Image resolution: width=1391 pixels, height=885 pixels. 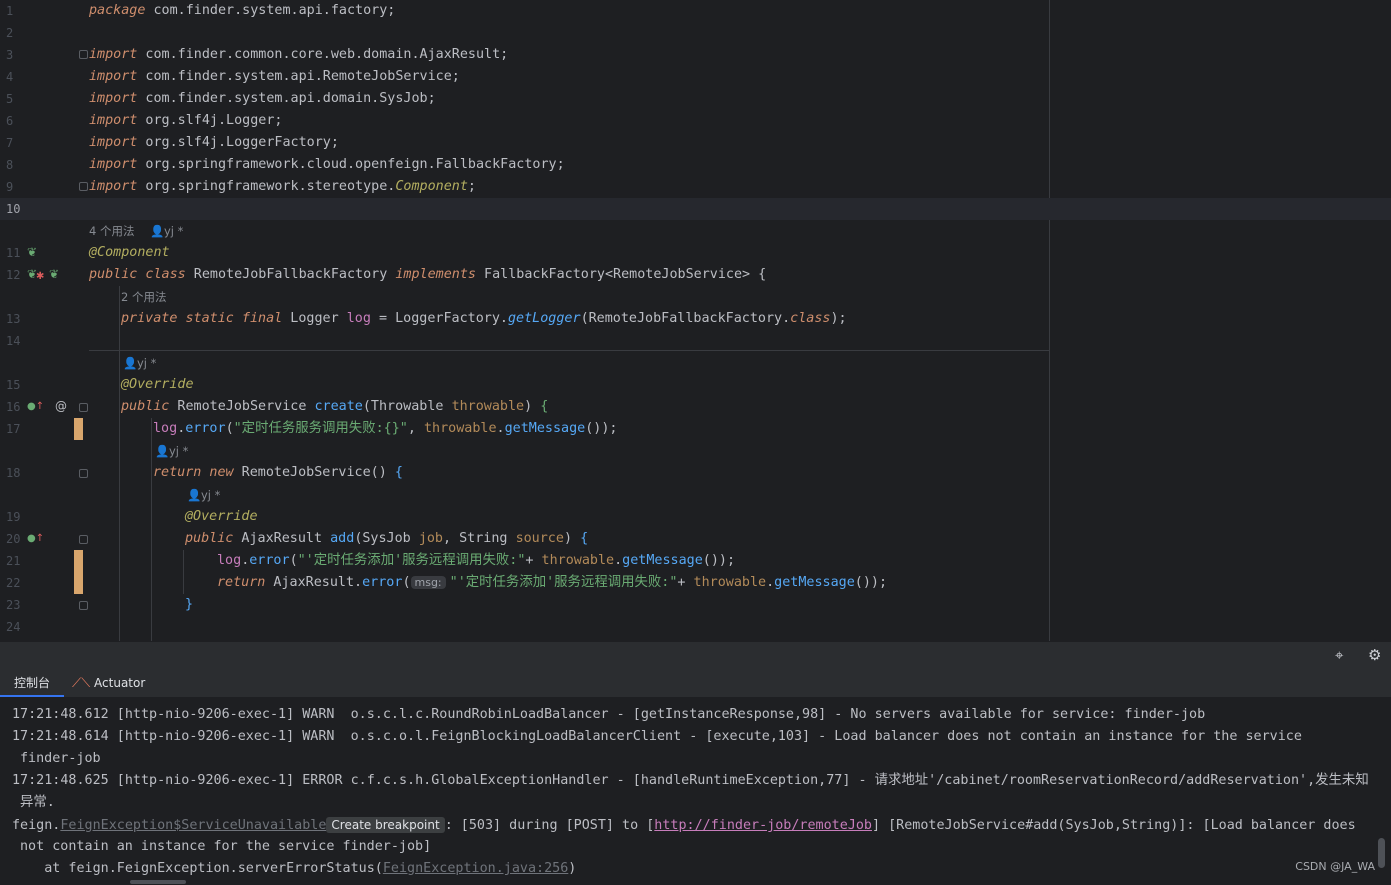 What do you see at coordinates (475, 868) in the screenshot?
I see `source-file-link: FeignException.java:256` at bounding box center [475, 868].